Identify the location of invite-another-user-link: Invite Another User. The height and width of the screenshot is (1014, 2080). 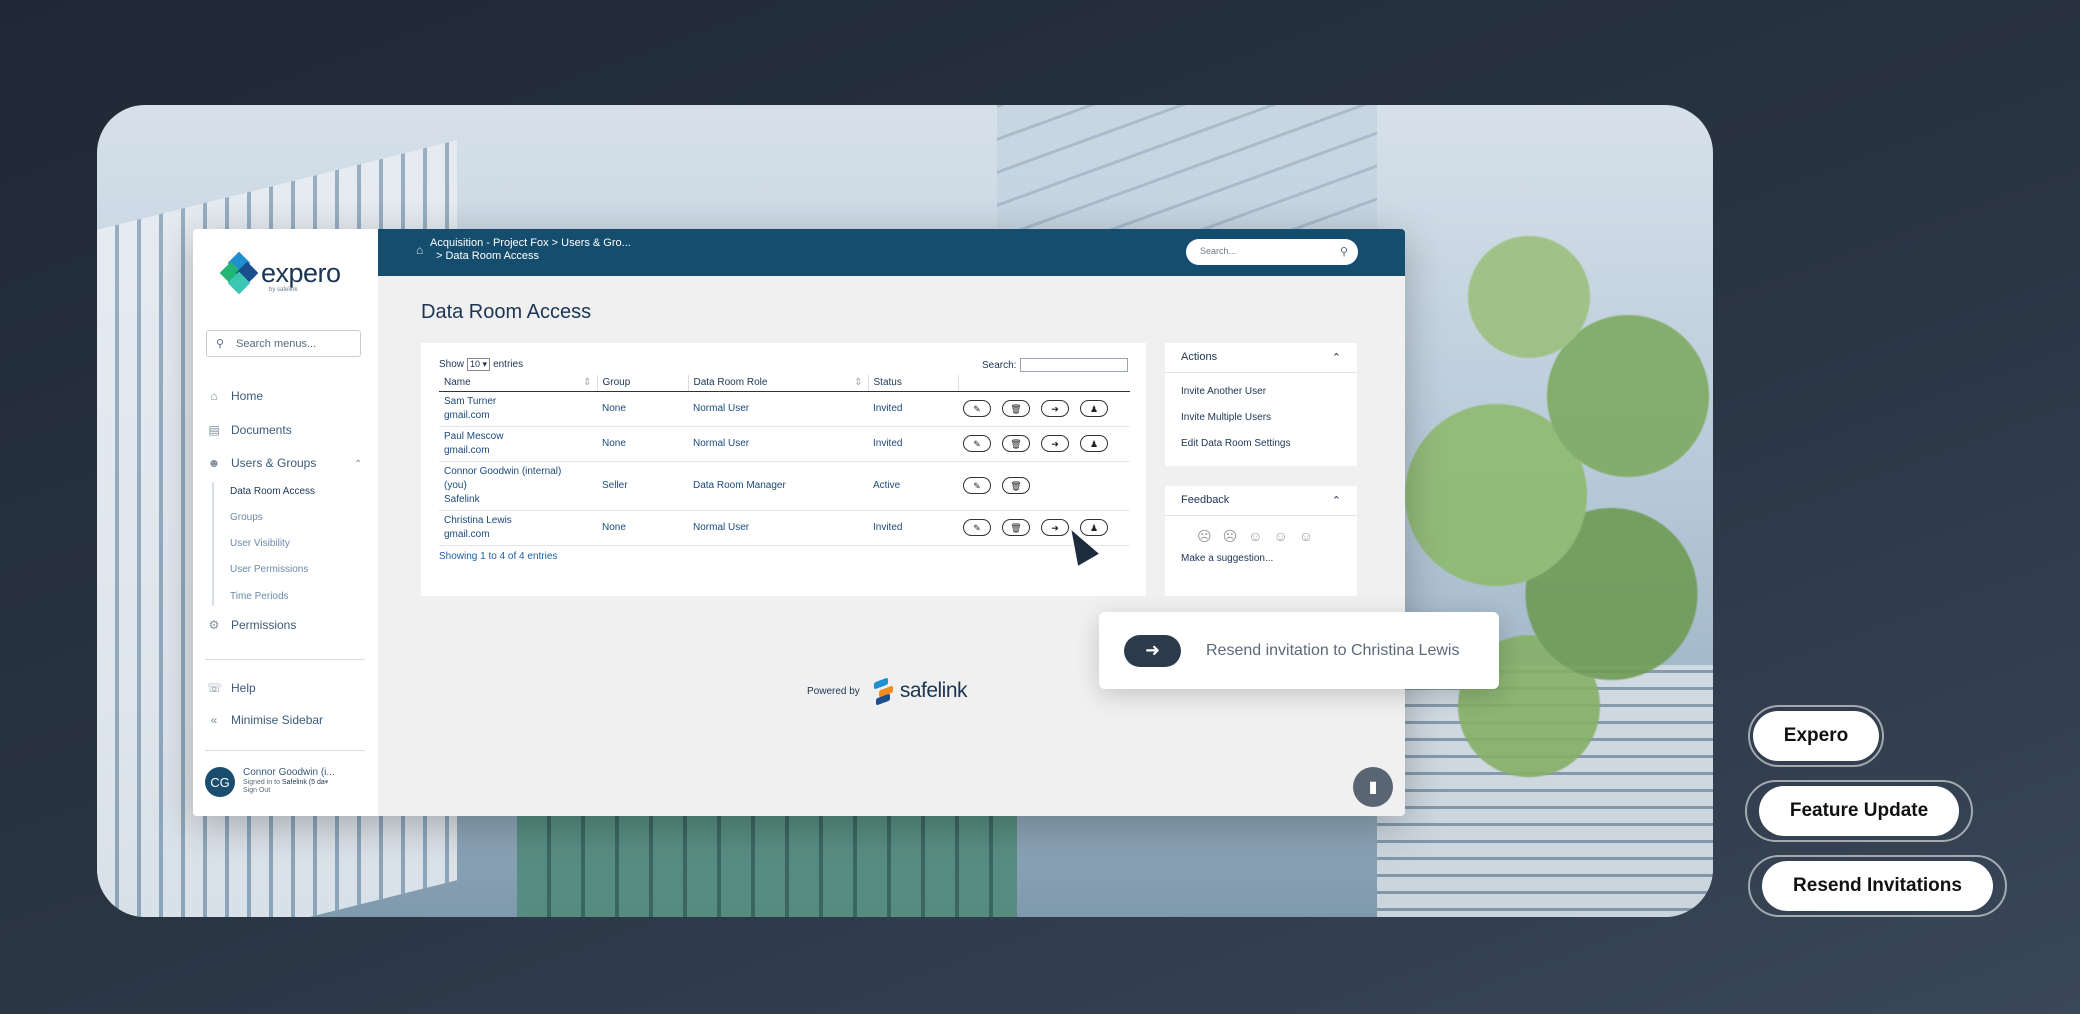
(1261, 388).